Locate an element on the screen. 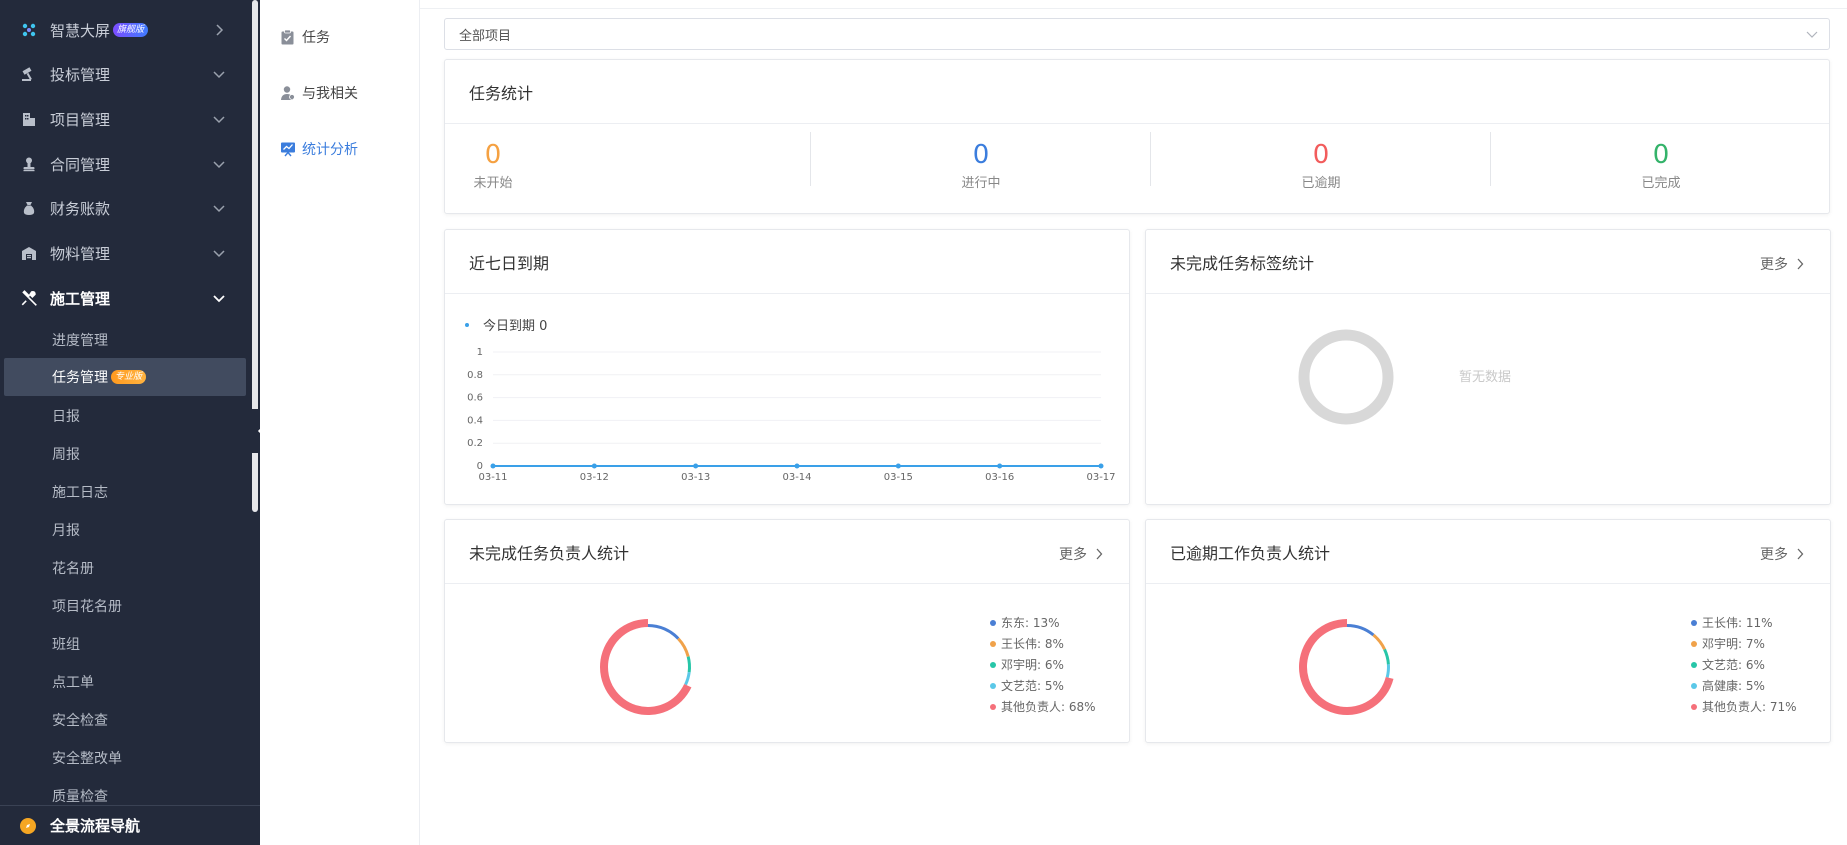  sub-task-management: 任务管理 专业版 is located at coordinates (125, 377).